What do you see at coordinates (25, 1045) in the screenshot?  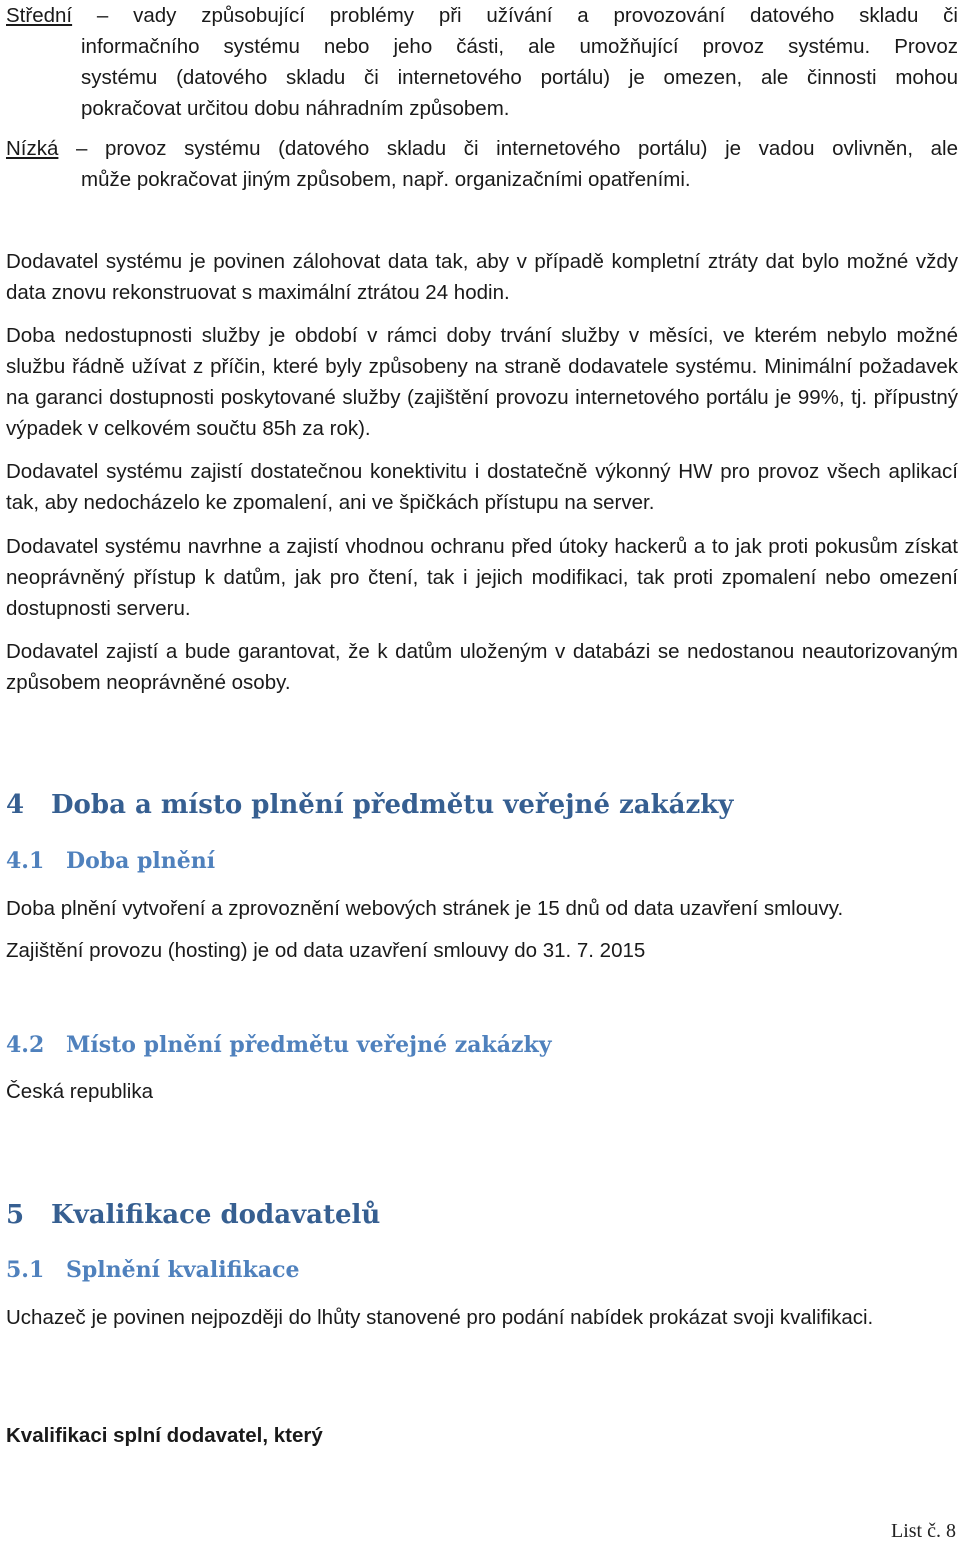 I see `subsection-number: 4.2` at bounding box center [25, 1045].